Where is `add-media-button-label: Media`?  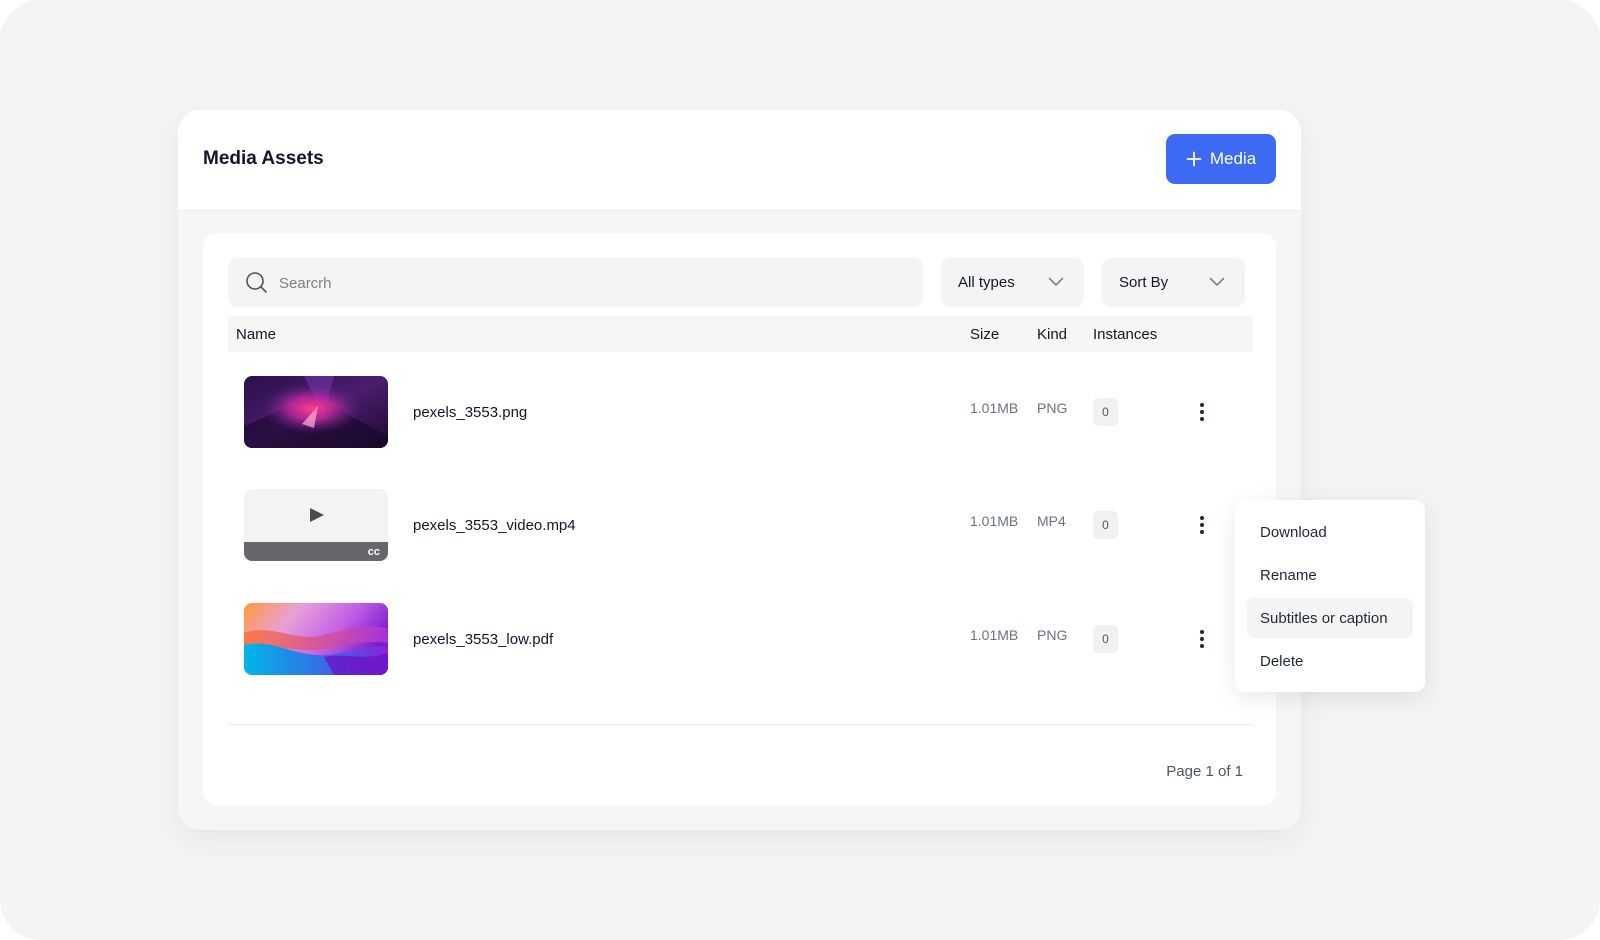 add-media-button-label: Media is located at coordinates (1233, 158).